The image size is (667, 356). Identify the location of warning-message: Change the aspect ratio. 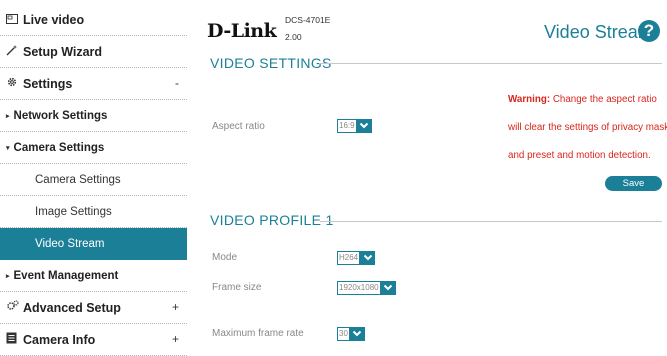
(603, 99).